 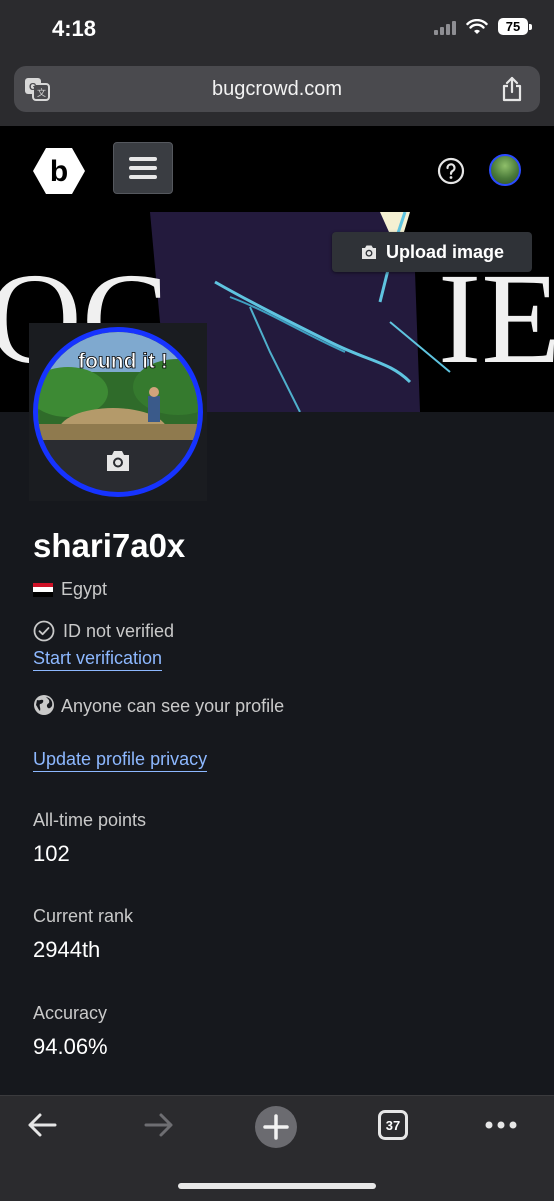 I want to click on id-status-row: ID not verified, so click(x=103, y=631).